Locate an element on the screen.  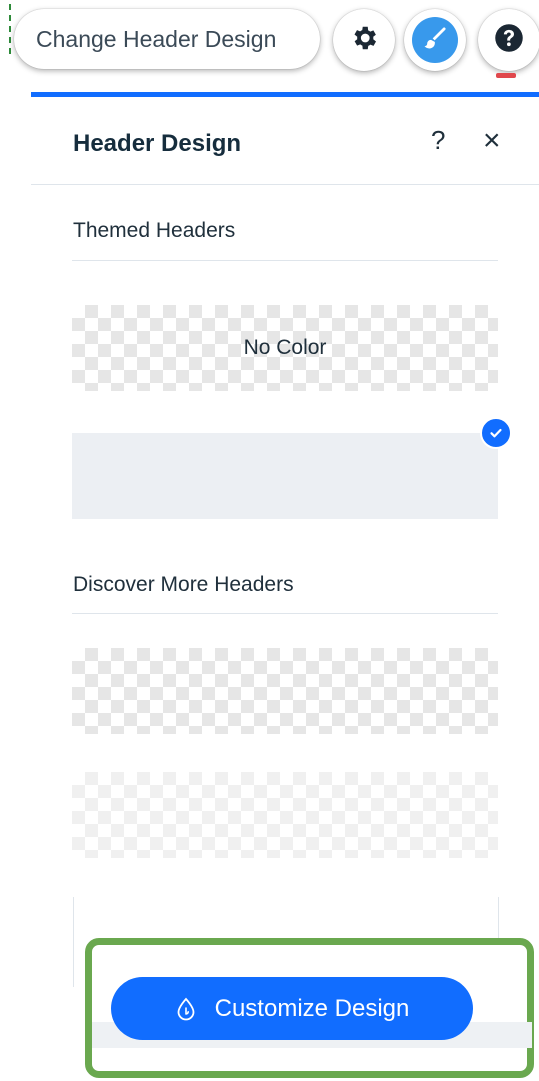
guide-line is located at coordinates (10, 29).